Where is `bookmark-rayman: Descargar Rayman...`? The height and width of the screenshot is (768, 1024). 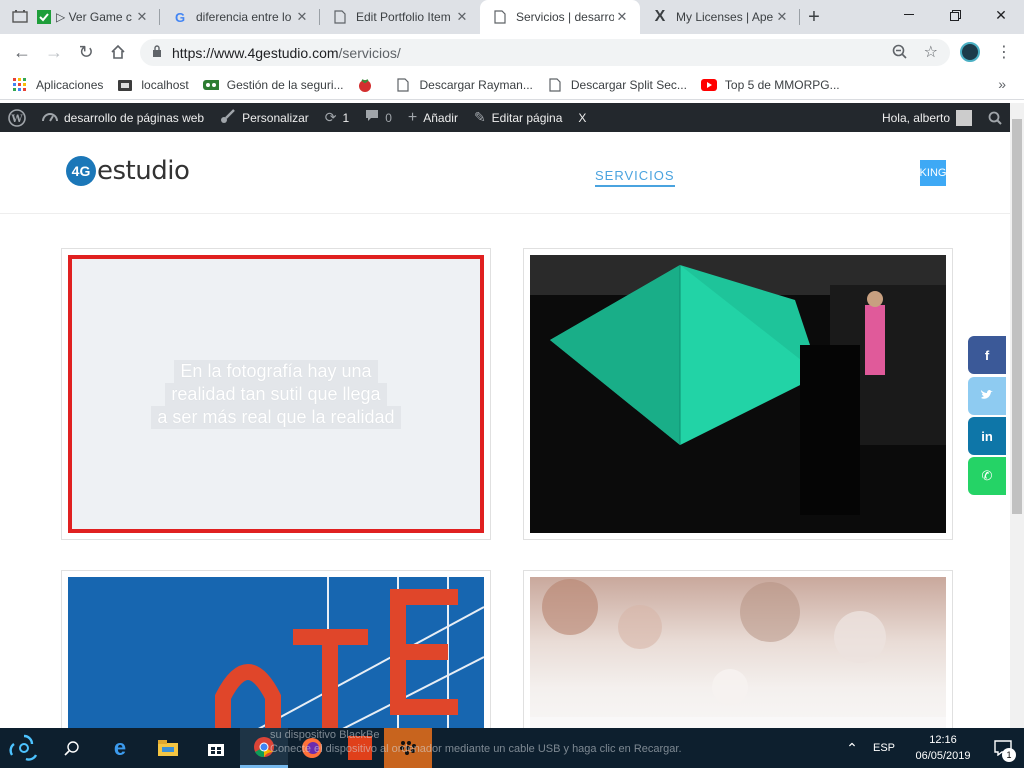 bookmark-rayman: Descargar Rayman... is located at coordinates (464, 85).